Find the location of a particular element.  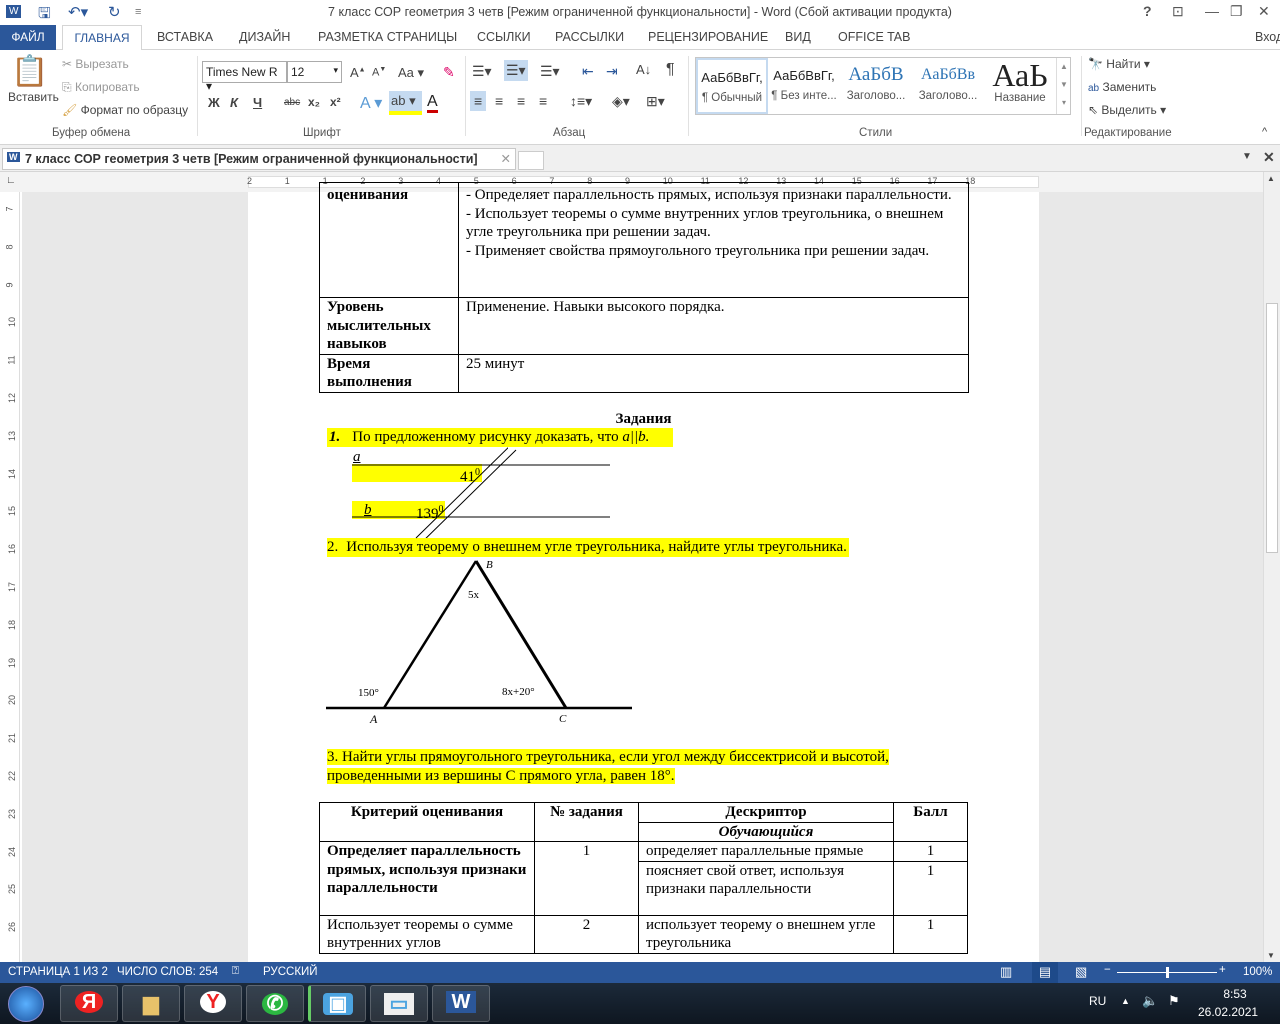

taskbar-whatsapp: ✆ is located at coordinates (275, 1003).